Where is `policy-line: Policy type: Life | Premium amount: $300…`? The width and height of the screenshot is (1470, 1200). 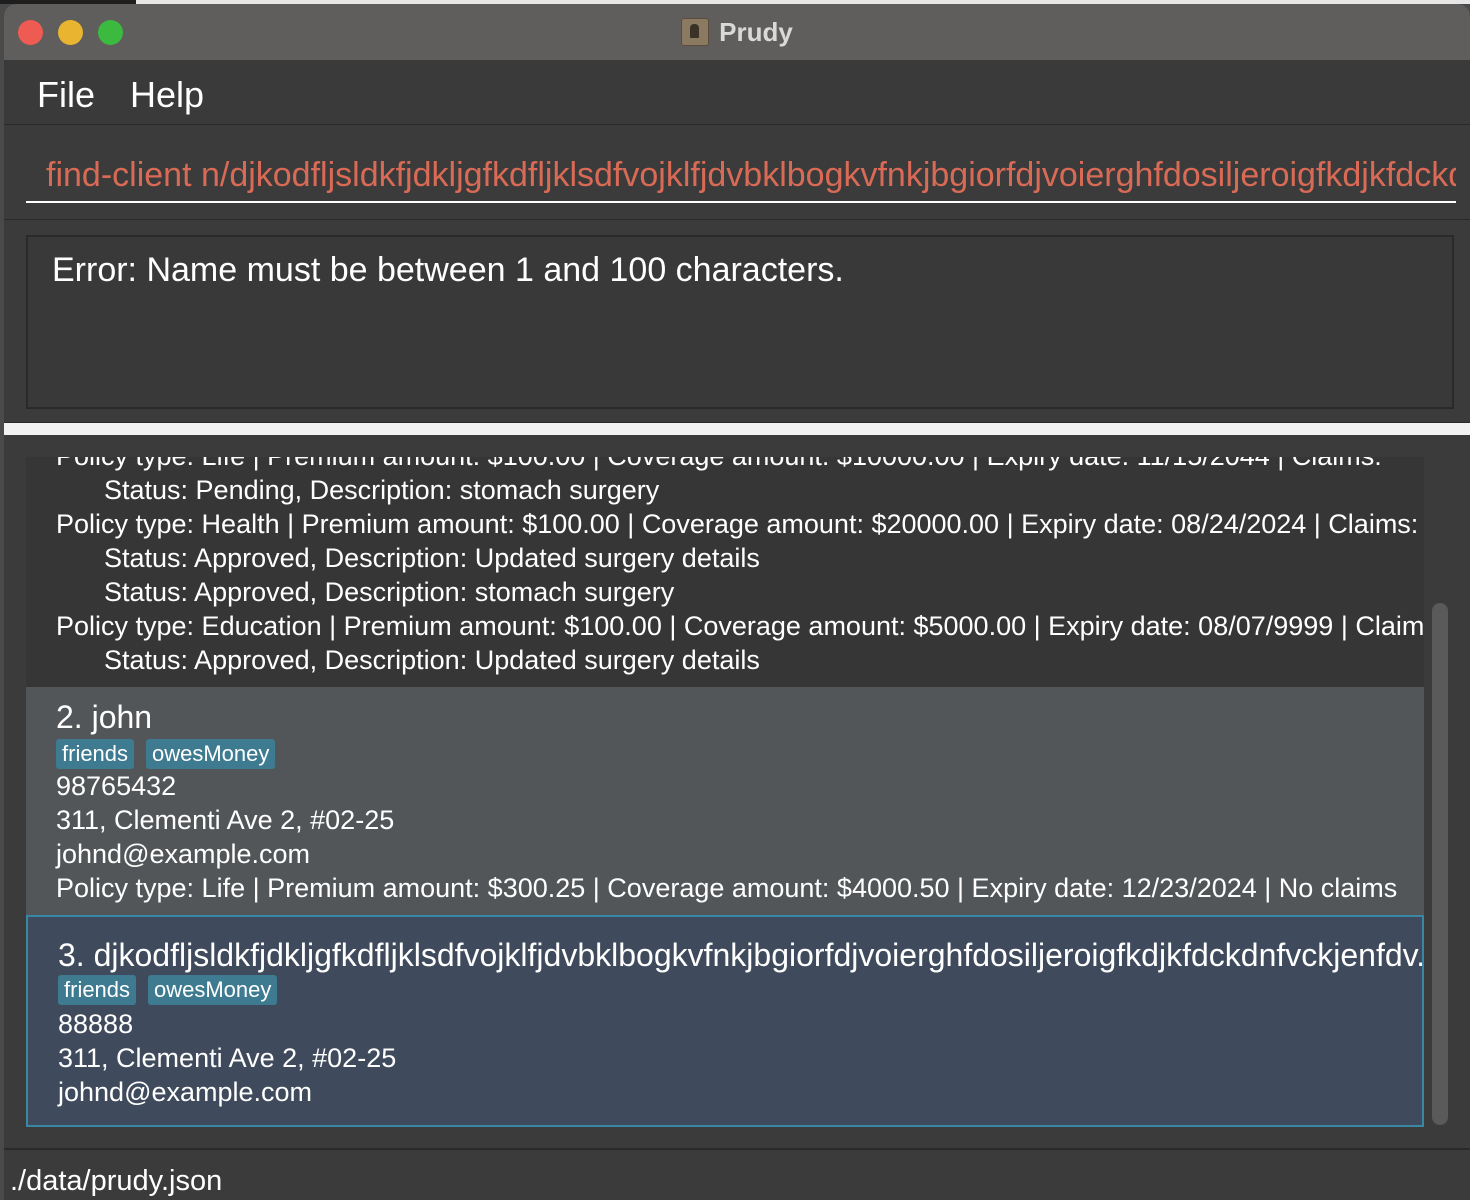 policy-line: Policy type: Life | Premium amount: $300… is located at coordinates (727, 888).